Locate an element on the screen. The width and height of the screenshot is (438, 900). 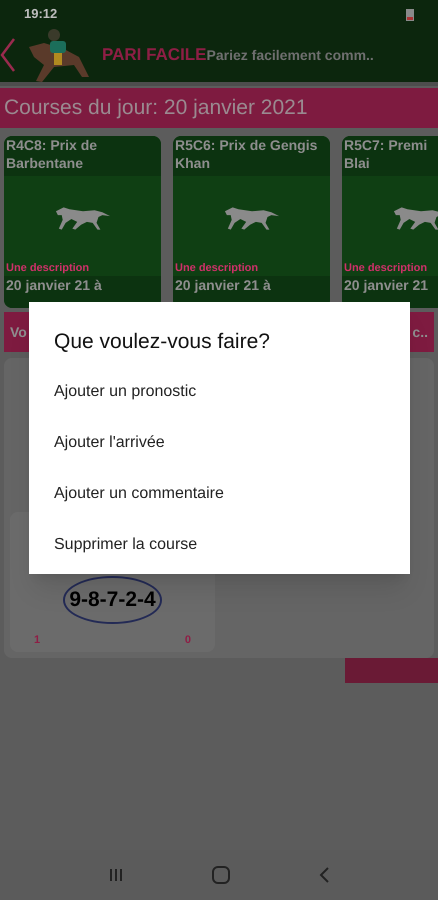
banner-title: Courses du jour: 20 janvier 2021 is located at coordinates (156, 108).